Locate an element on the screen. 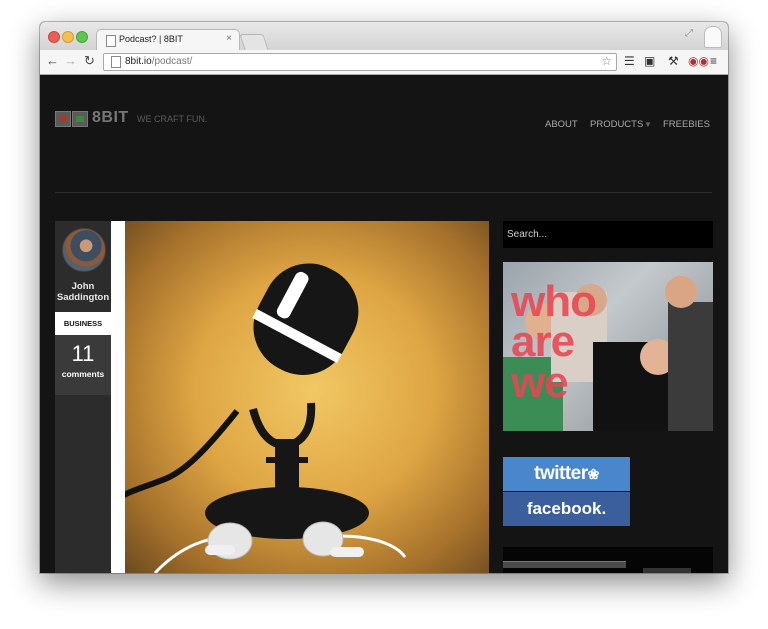 The image size is (768, 629). logo-text: 8BIT is located at coordinates (110, 117).